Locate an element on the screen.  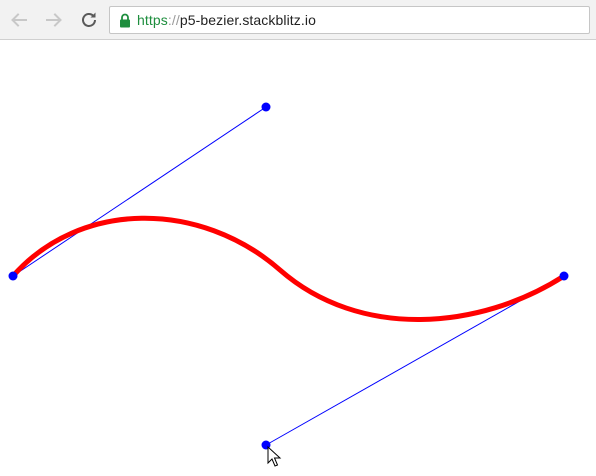
address-bar: https://p5-bezier.stackblitz.io is located at coordinates (349, 20).